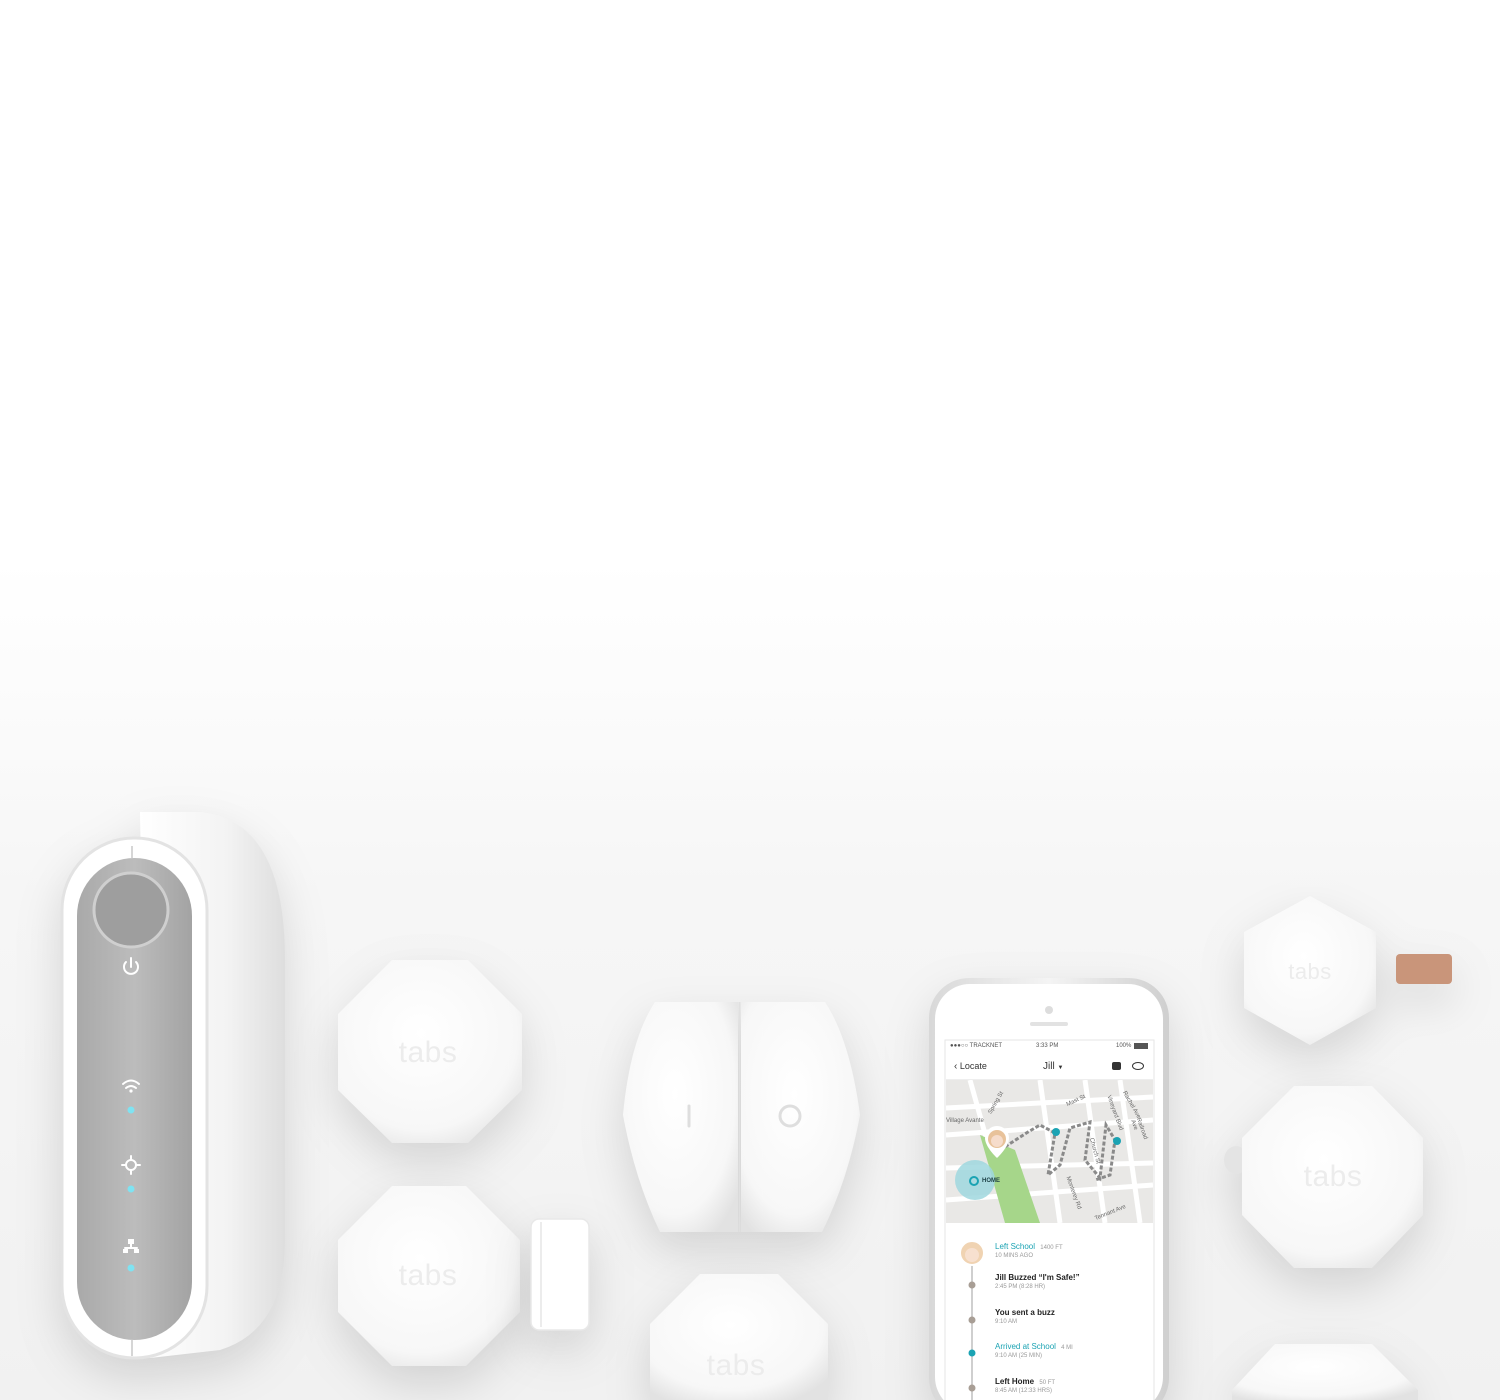  What do you see at coordinates (736, 1365) in the screenshot?
I see `pod-3-logo: tabs` at bounding box center [736, 1365].